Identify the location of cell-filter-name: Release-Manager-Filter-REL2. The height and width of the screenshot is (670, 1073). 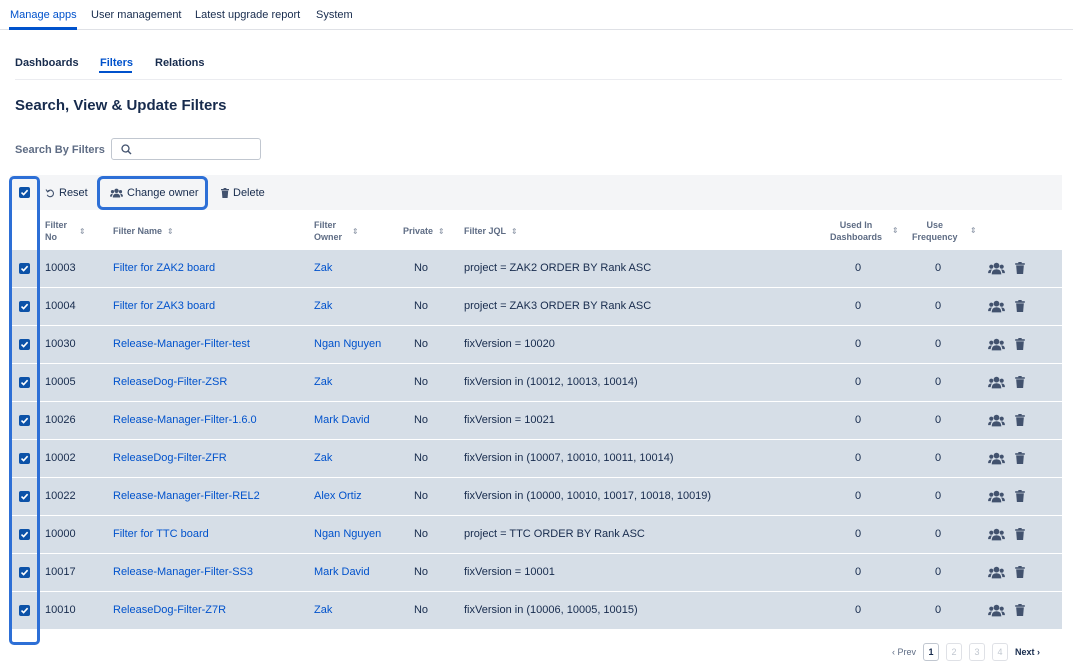
(186, 496).